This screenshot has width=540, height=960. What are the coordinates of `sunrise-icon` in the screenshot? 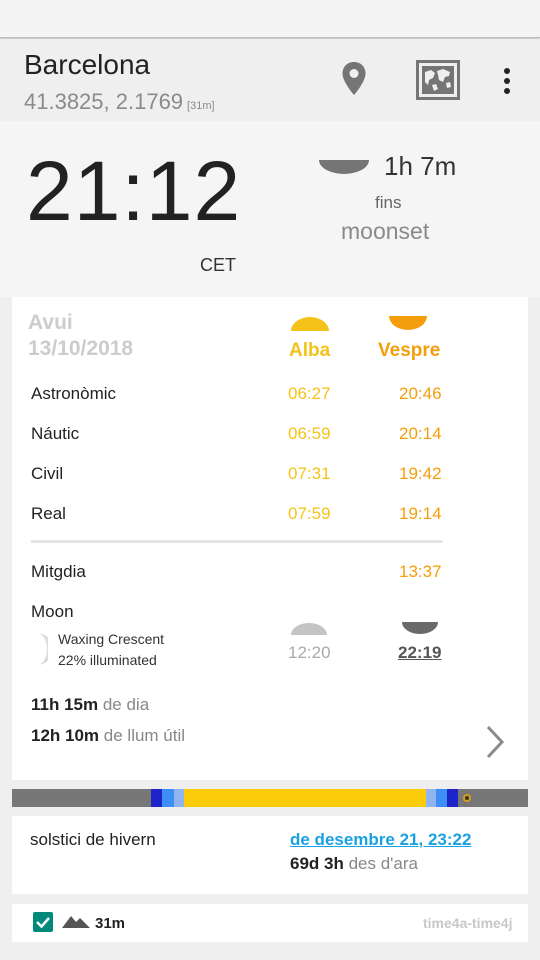 It's located at (310, 326).